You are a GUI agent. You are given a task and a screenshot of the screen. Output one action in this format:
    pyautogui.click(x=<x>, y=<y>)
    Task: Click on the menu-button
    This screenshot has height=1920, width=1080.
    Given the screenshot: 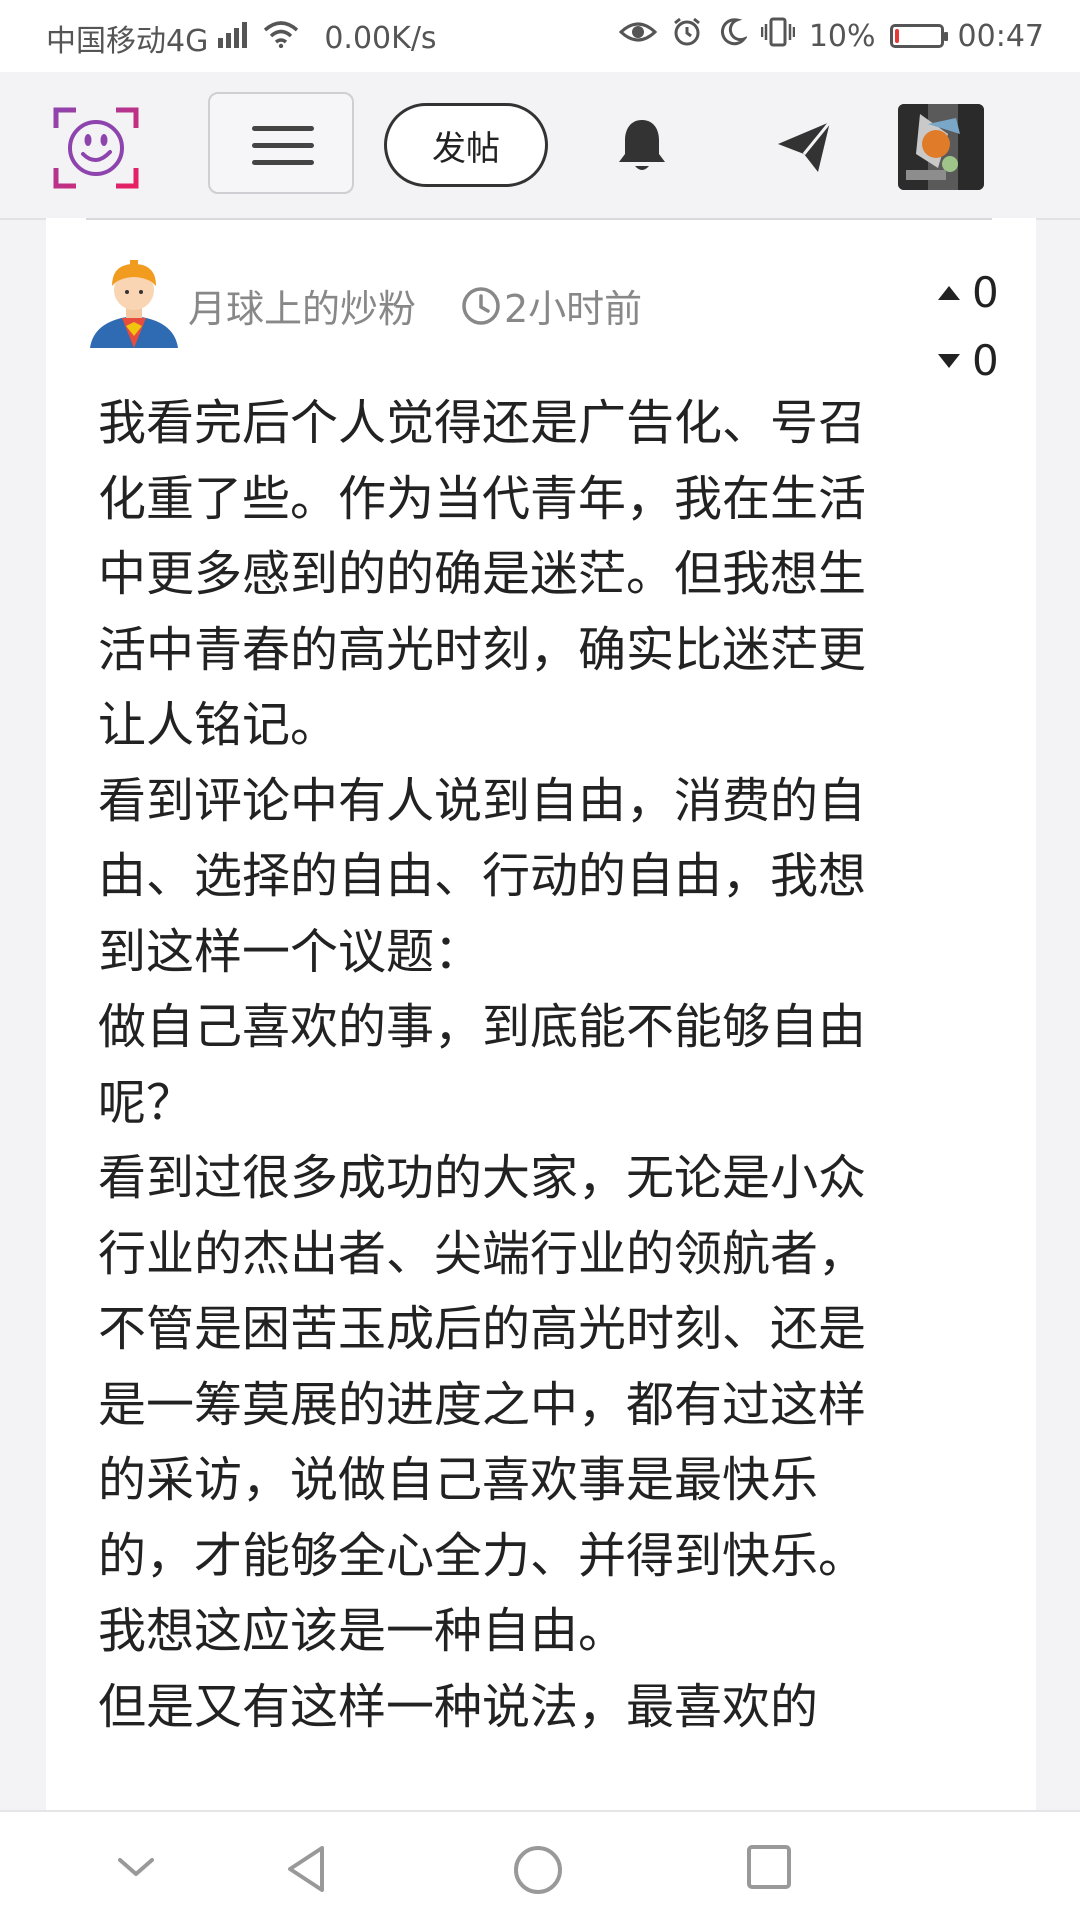 What is the action you would take?
    pyautogui.click(x=281, y=143)
    